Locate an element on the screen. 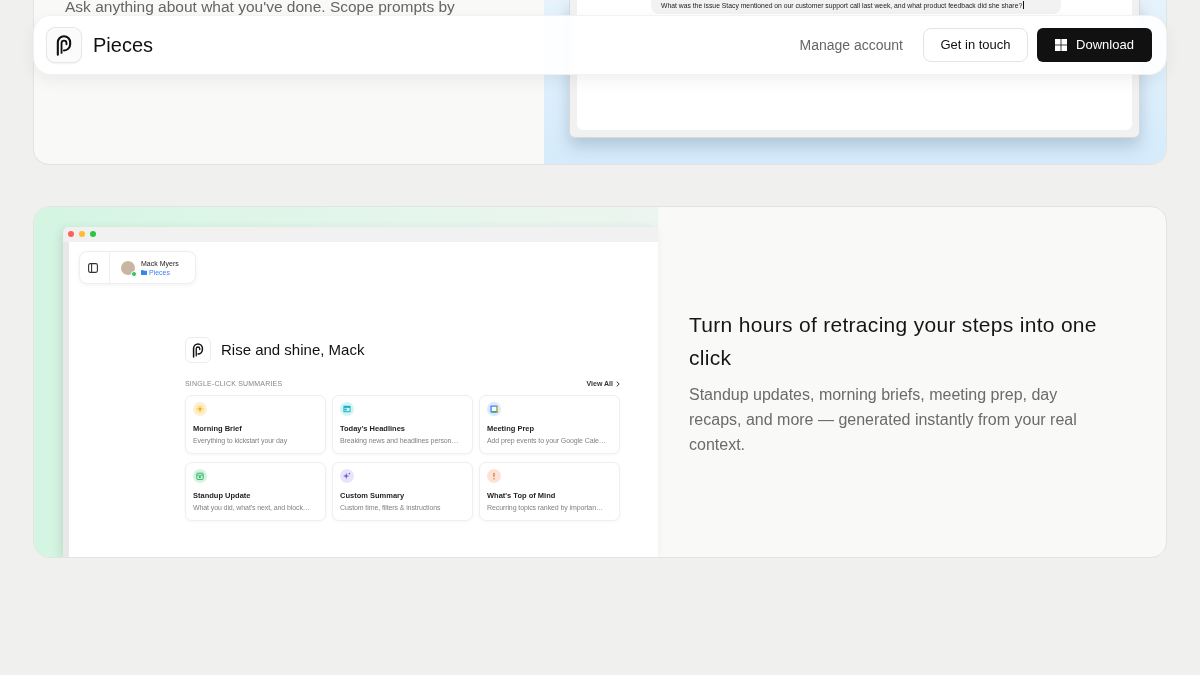 This screenshot has width=1200, height=675. exclamation-icon is located at coordinates (494, 476).